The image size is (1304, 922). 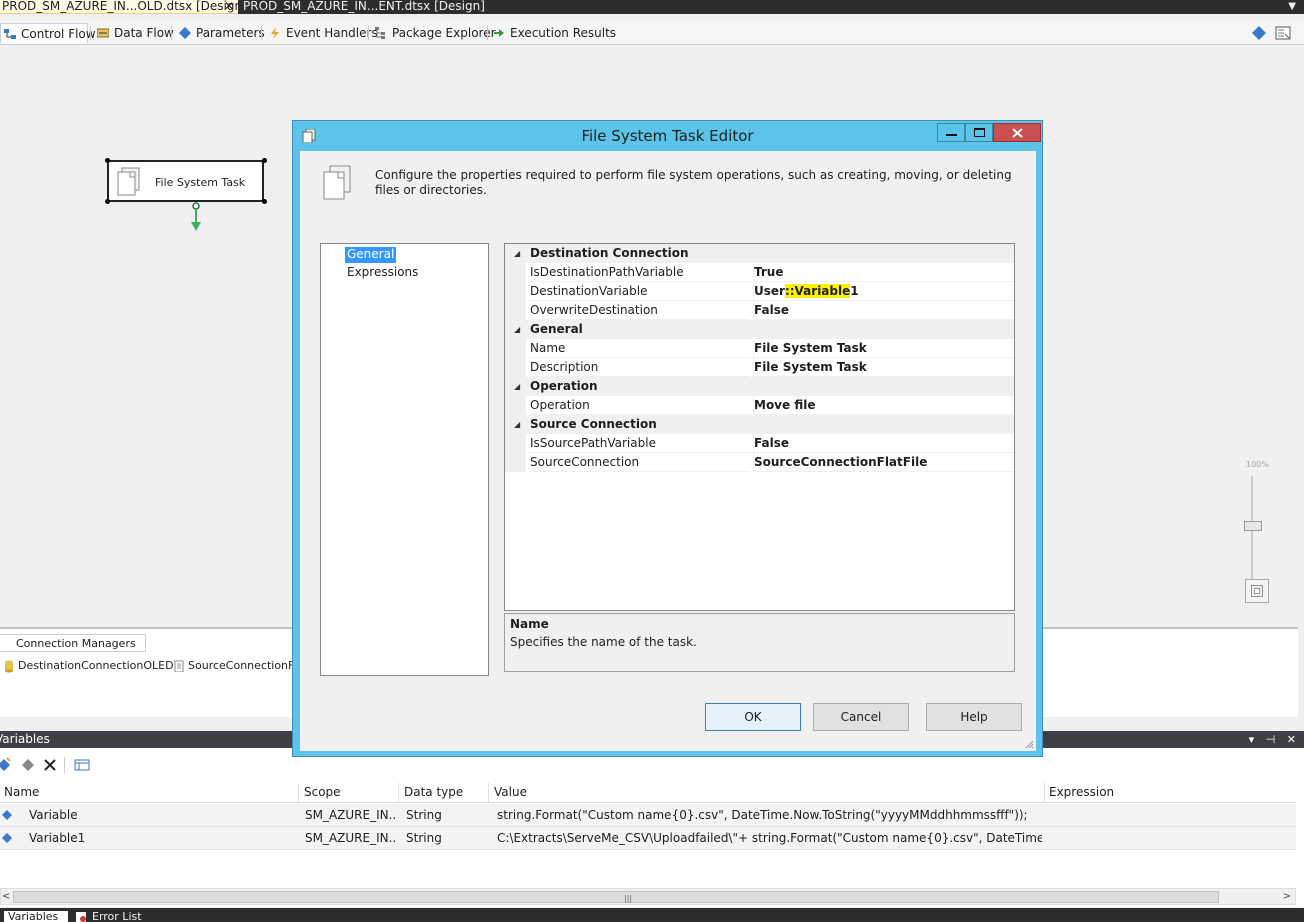 I want to click on property-name: IsDestinationPathVariable, so click(x=640, y=272).